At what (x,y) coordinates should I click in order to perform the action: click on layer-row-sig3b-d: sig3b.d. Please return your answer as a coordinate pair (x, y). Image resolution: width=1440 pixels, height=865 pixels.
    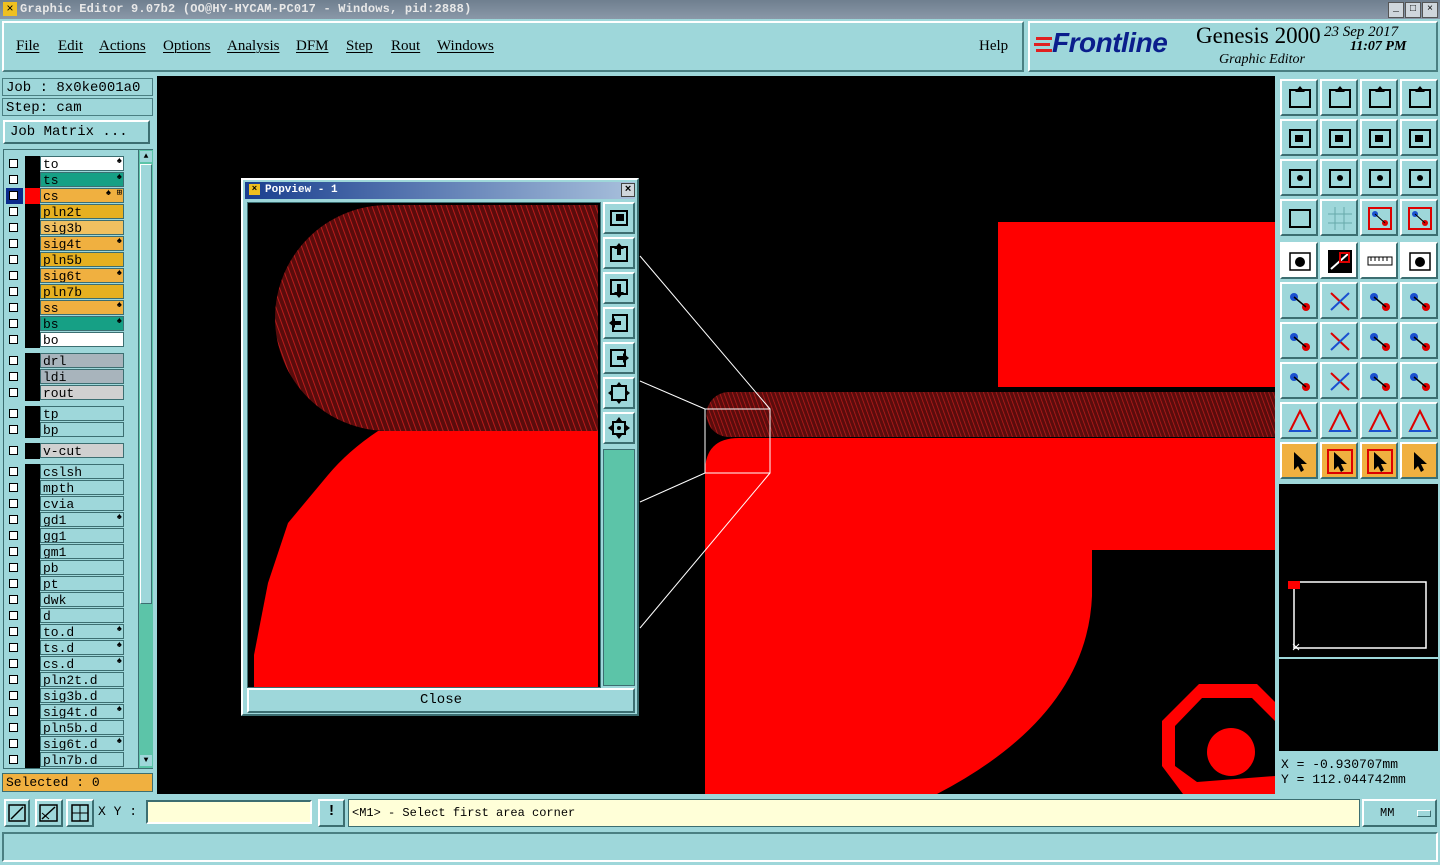
    Looking at the image, I should click on (65, 696).